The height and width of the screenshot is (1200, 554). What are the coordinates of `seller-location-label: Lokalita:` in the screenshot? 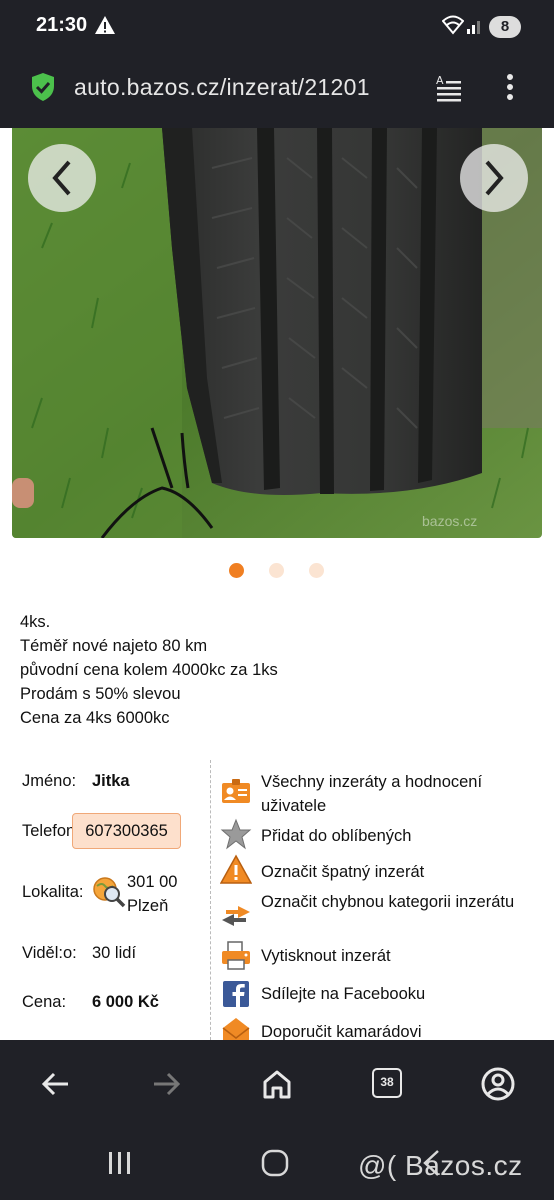 It's located at (53, 892).